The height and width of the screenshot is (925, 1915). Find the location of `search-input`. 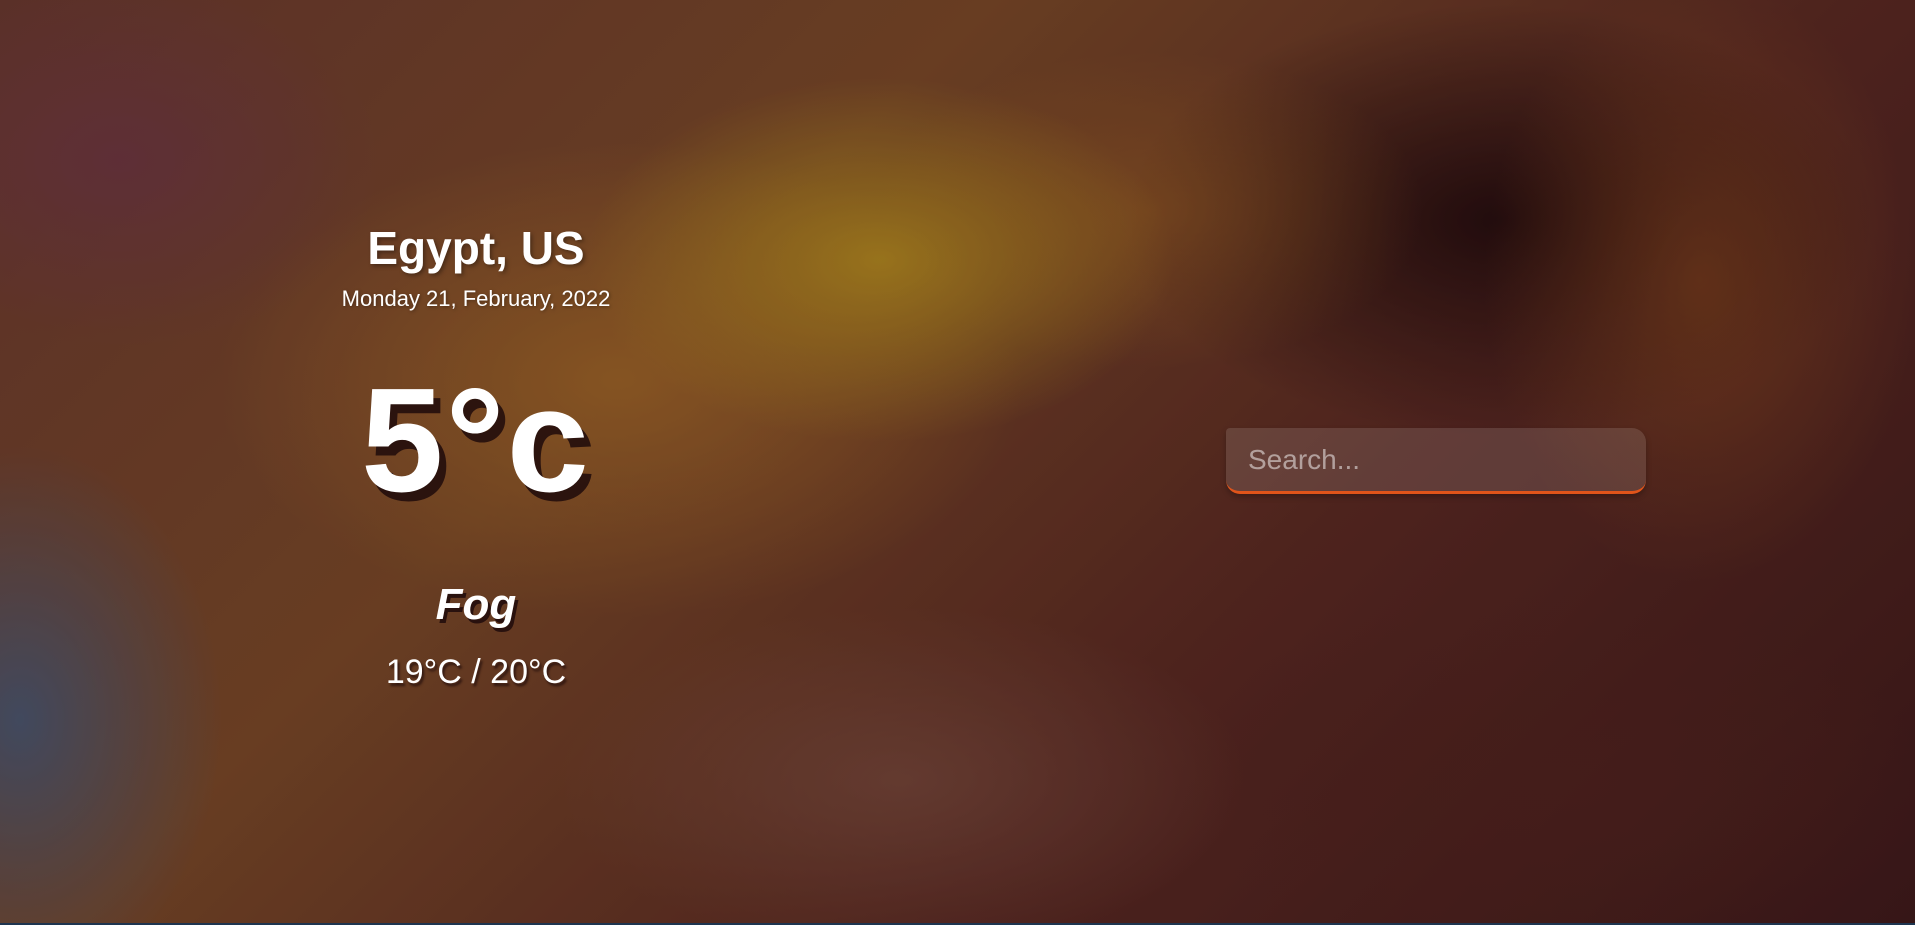

search-input is located at coordinates (1436, 461).